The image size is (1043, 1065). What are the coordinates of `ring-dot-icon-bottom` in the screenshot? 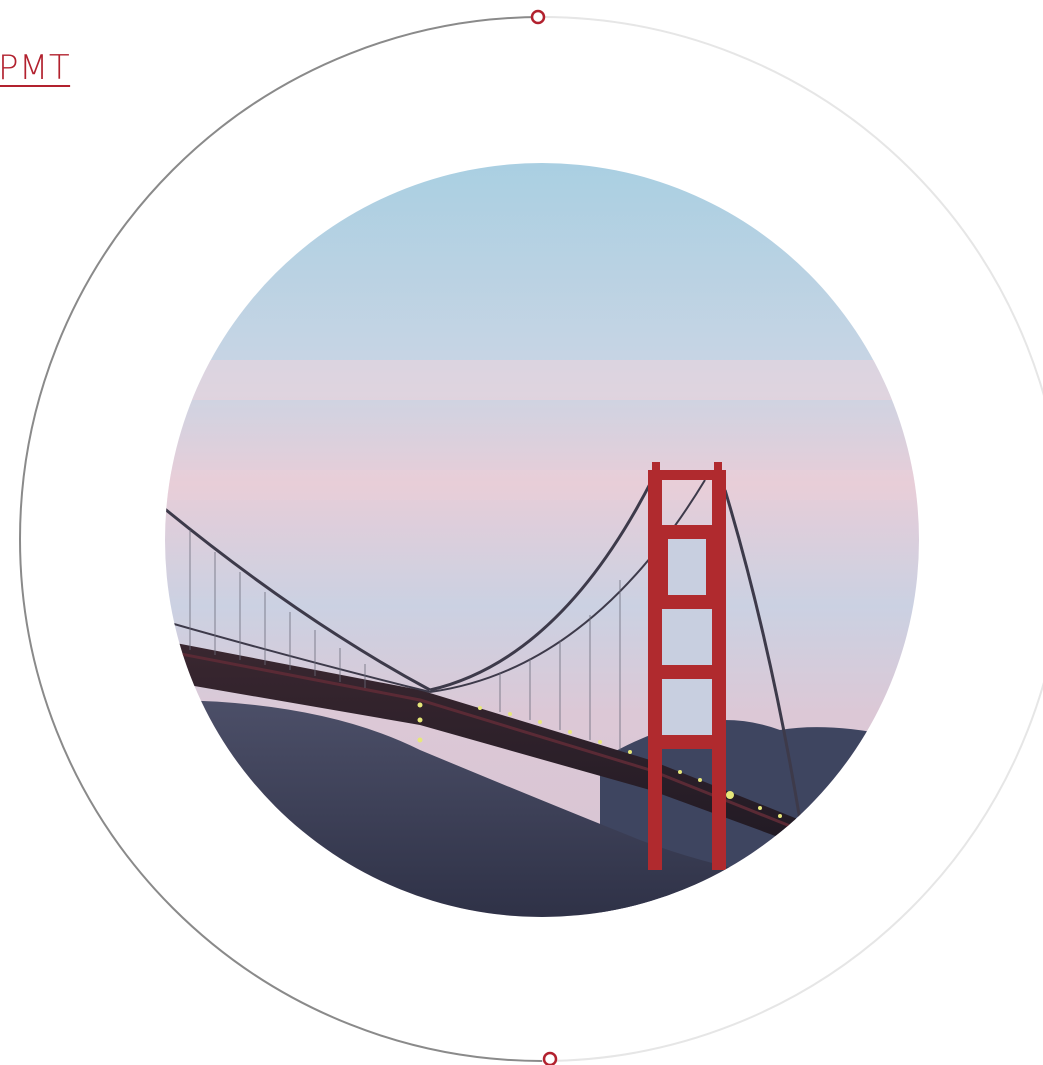 It's located at (550, 1058).